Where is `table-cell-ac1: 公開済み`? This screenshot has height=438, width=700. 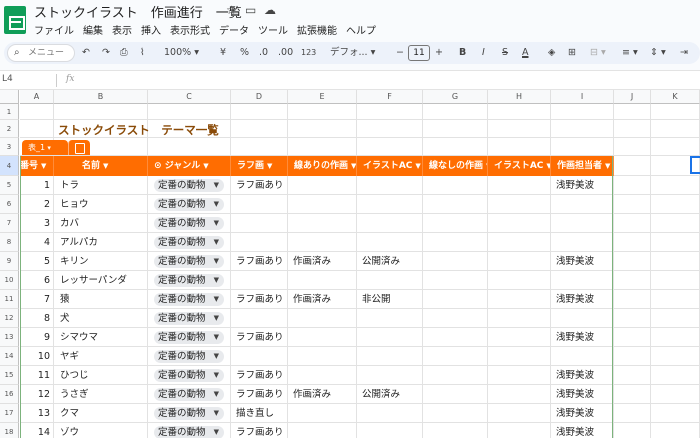 table-cell-ac1: 公開済み is located at coordinates (390, 261).